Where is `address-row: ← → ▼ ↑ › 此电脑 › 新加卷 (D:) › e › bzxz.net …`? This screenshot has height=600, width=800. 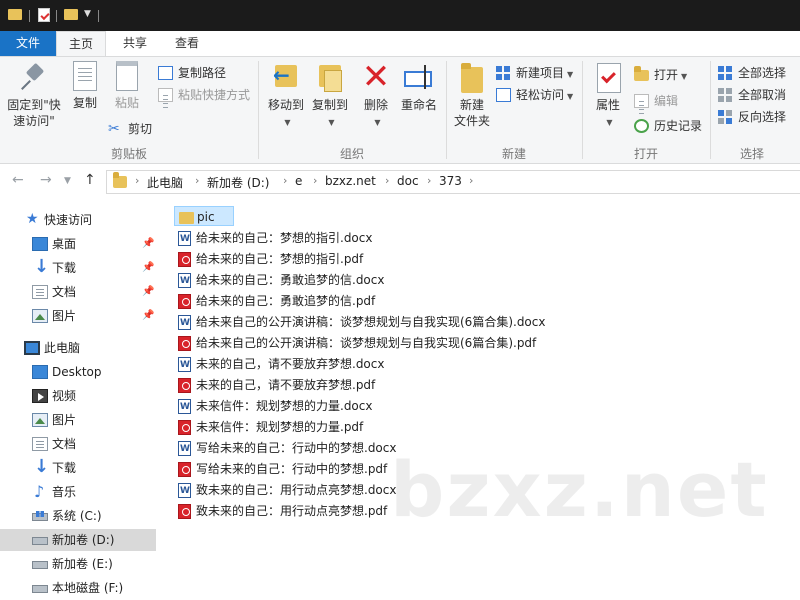 address-row: ← → ▼ ↑ › 此电脑 › 新加卷 (D:) › e › bzxz.net … is located at coordinates (400, 182).